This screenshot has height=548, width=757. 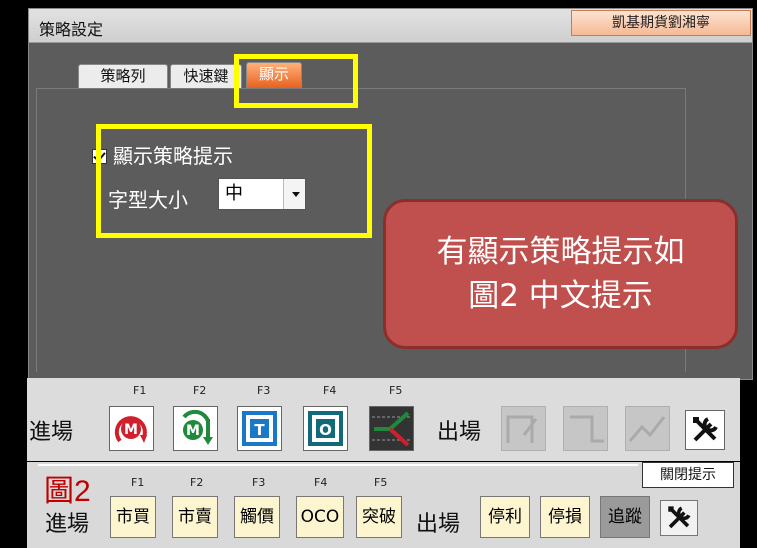 What do you see at coordinates (560, 274) in the screenshot?
I see `callout-annotation: 有顯示策略提示如 圖2 中文提示` at bounding box center [560, 274].